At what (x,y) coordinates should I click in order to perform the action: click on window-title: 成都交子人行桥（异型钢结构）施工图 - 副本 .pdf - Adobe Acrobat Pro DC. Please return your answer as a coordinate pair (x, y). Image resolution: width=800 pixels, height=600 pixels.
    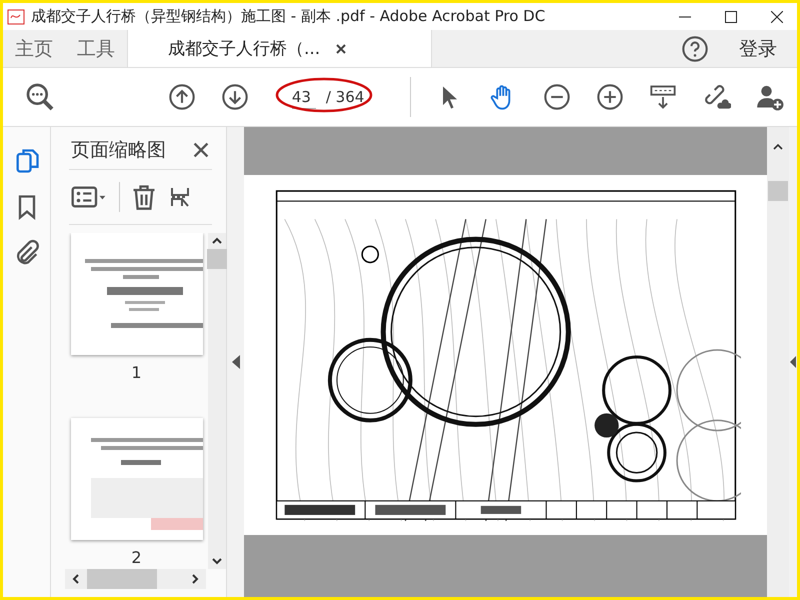
    Looking at the image, I should click on (288, 16).